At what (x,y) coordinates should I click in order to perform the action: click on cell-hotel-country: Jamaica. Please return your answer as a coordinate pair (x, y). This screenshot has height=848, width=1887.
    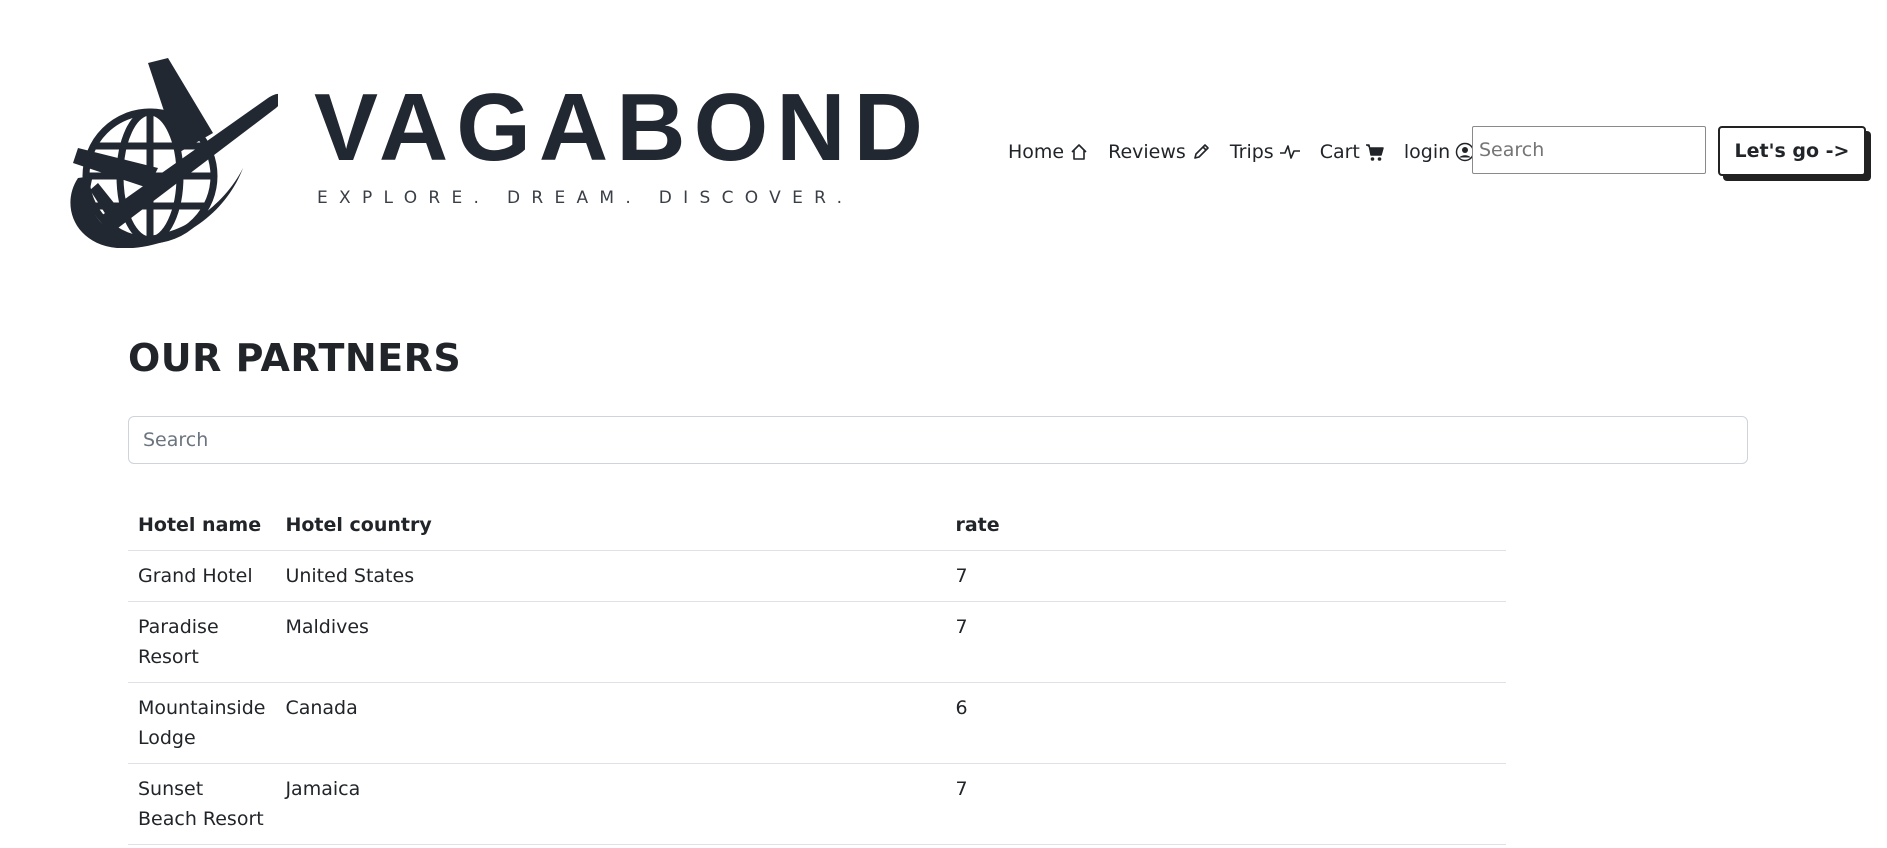
    Looking at the image, I should click on (610, 804).